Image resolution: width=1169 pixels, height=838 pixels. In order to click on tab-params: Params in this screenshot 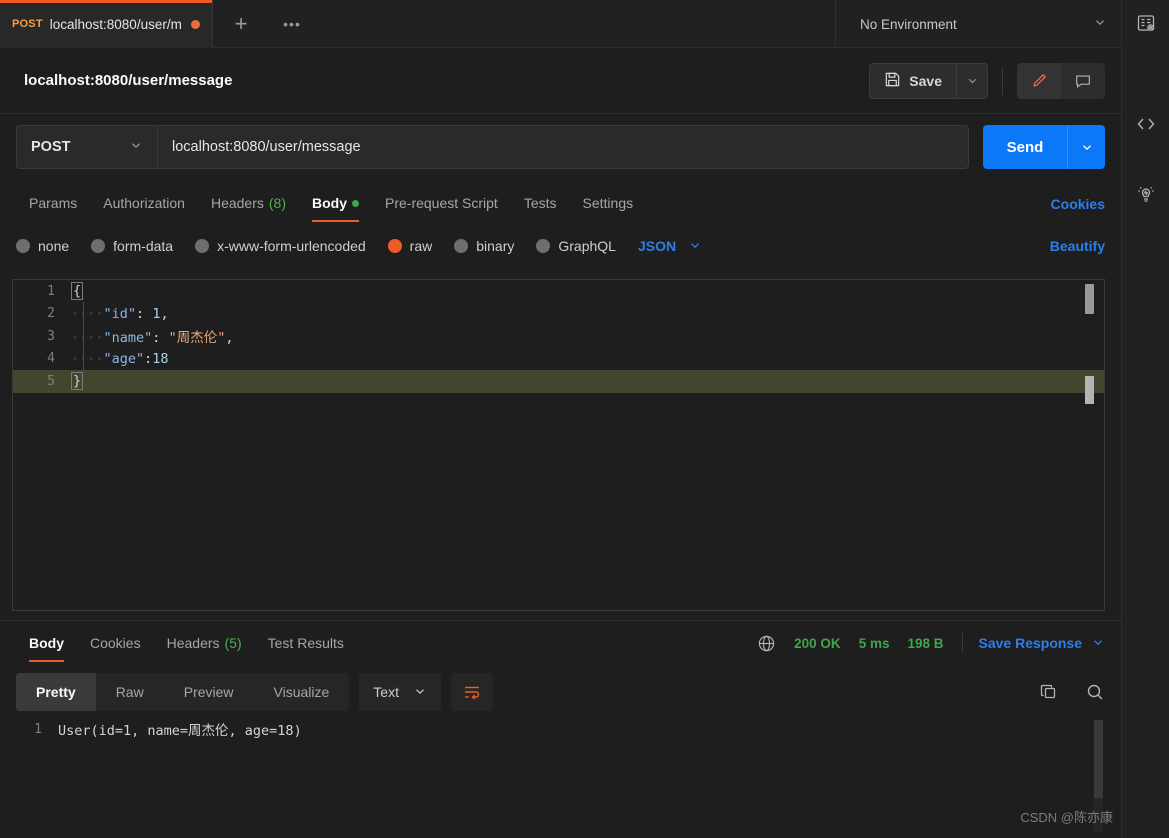, I will do `click(53, 203)`.